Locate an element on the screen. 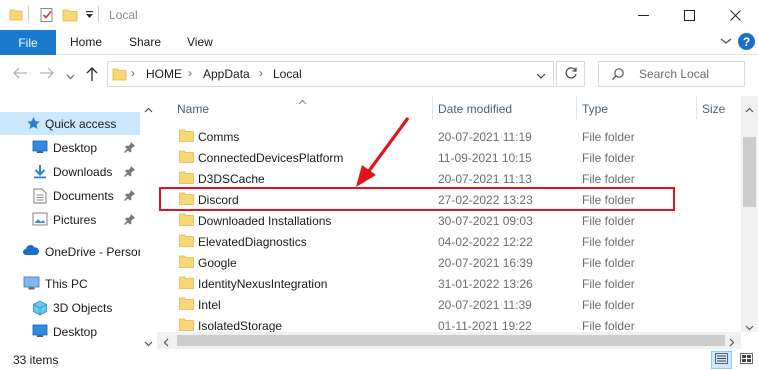 The width and height of the screenshot is (758, 370). pictures-icon is located at coordinates (40, 220).